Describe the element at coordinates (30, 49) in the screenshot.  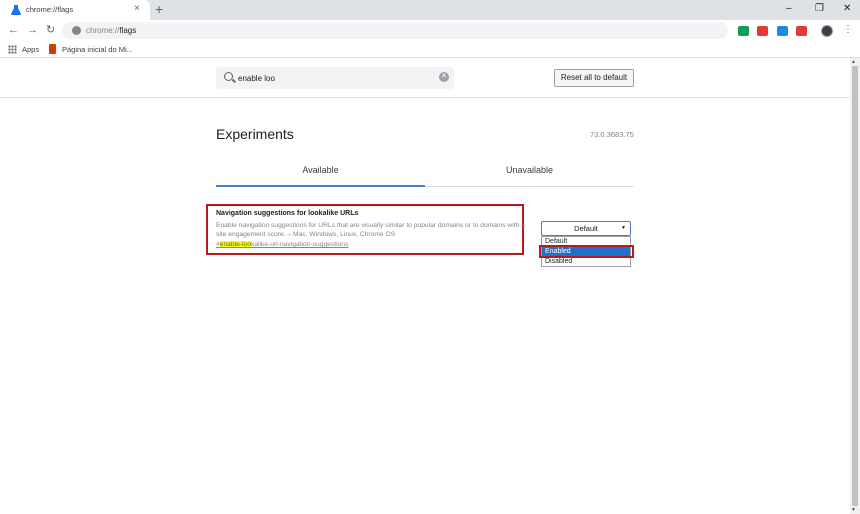
I see `bookmark-apps: Apps` at that location.